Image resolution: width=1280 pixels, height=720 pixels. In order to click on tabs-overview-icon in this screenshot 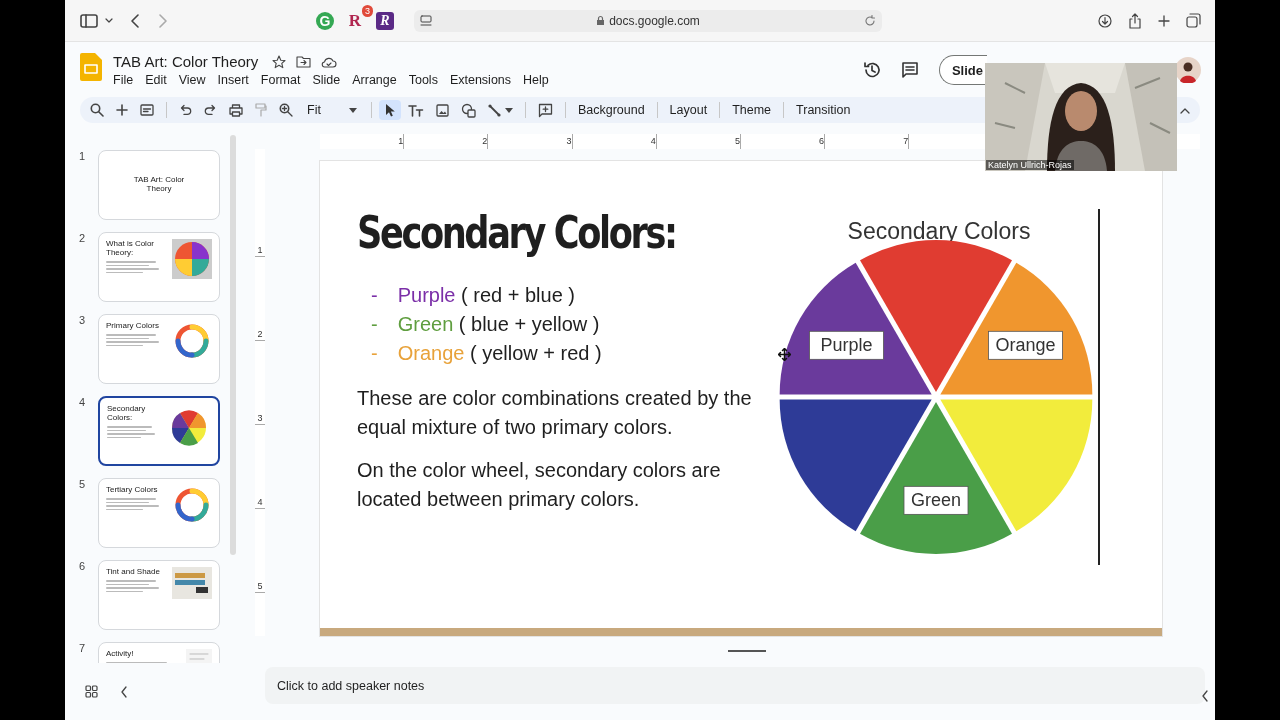, I will do `click(1193, 20)`.